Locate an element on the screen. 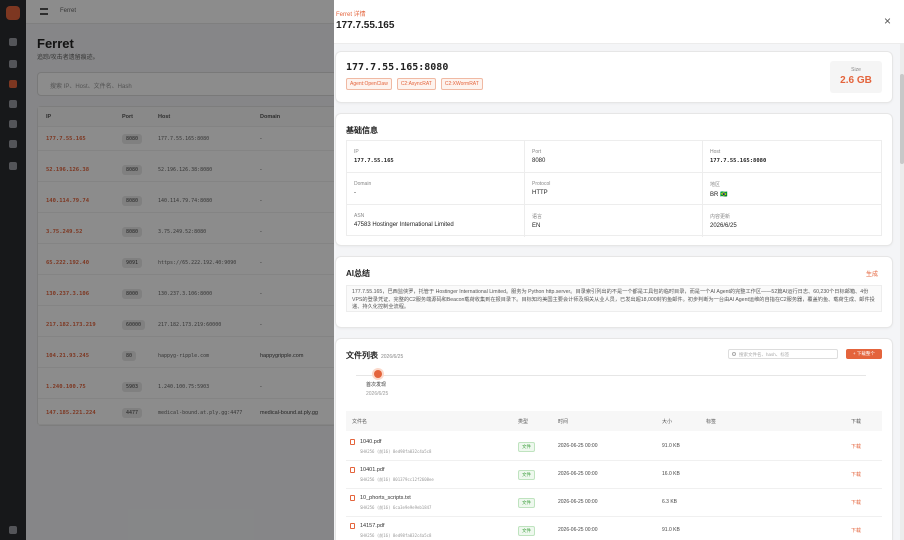 The image size is (904, 540). drawer-scrollbar is located at coordinates (902, 292).